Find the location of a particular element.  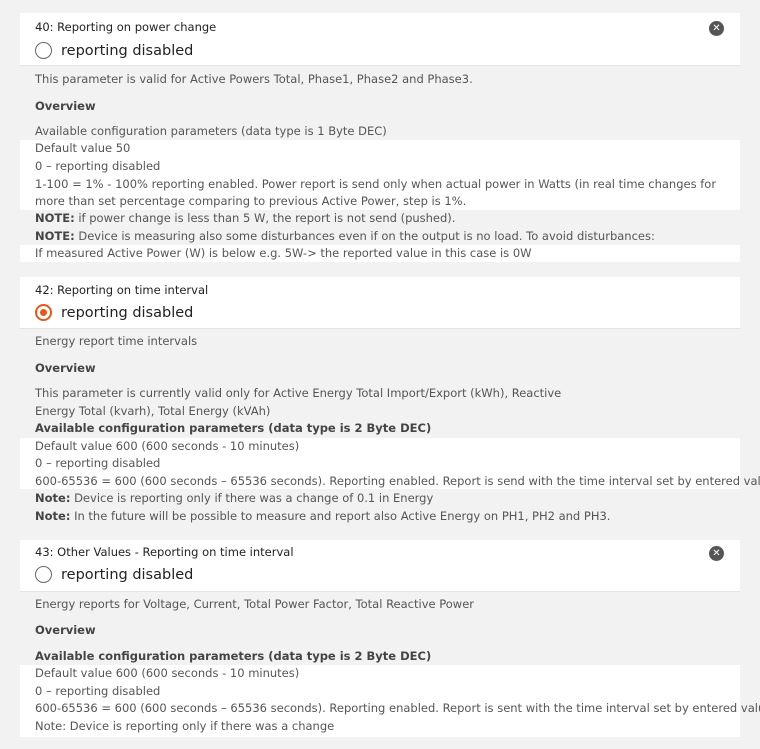

param-40-note-2-label: NOTE: is located at coordinates (55, 236).